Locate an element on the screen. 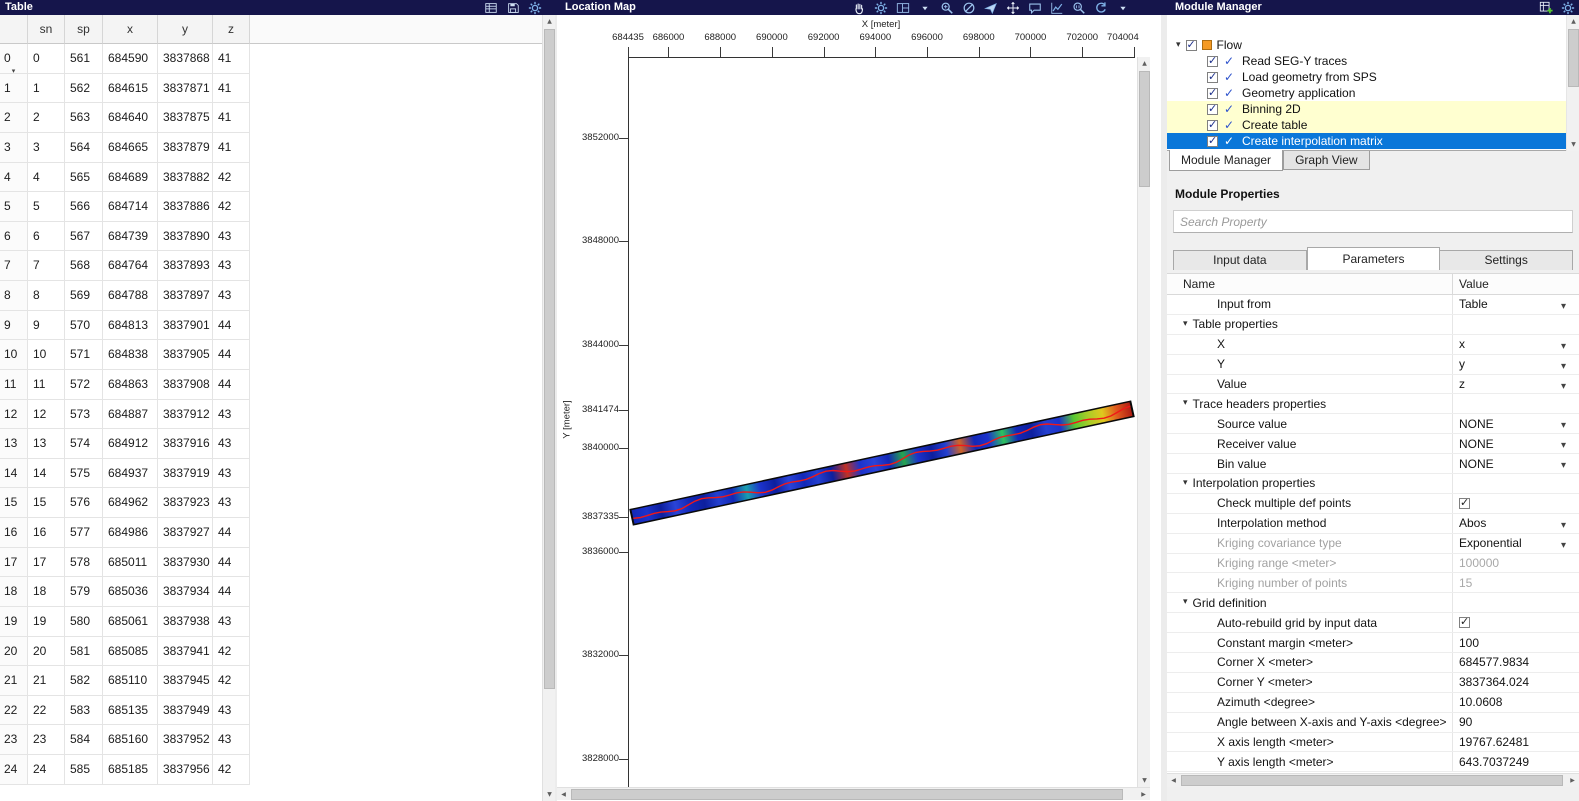 The height and width of the screenshot is (801, 1579). table-cell: 684665 is located at coordinates (130, 147).